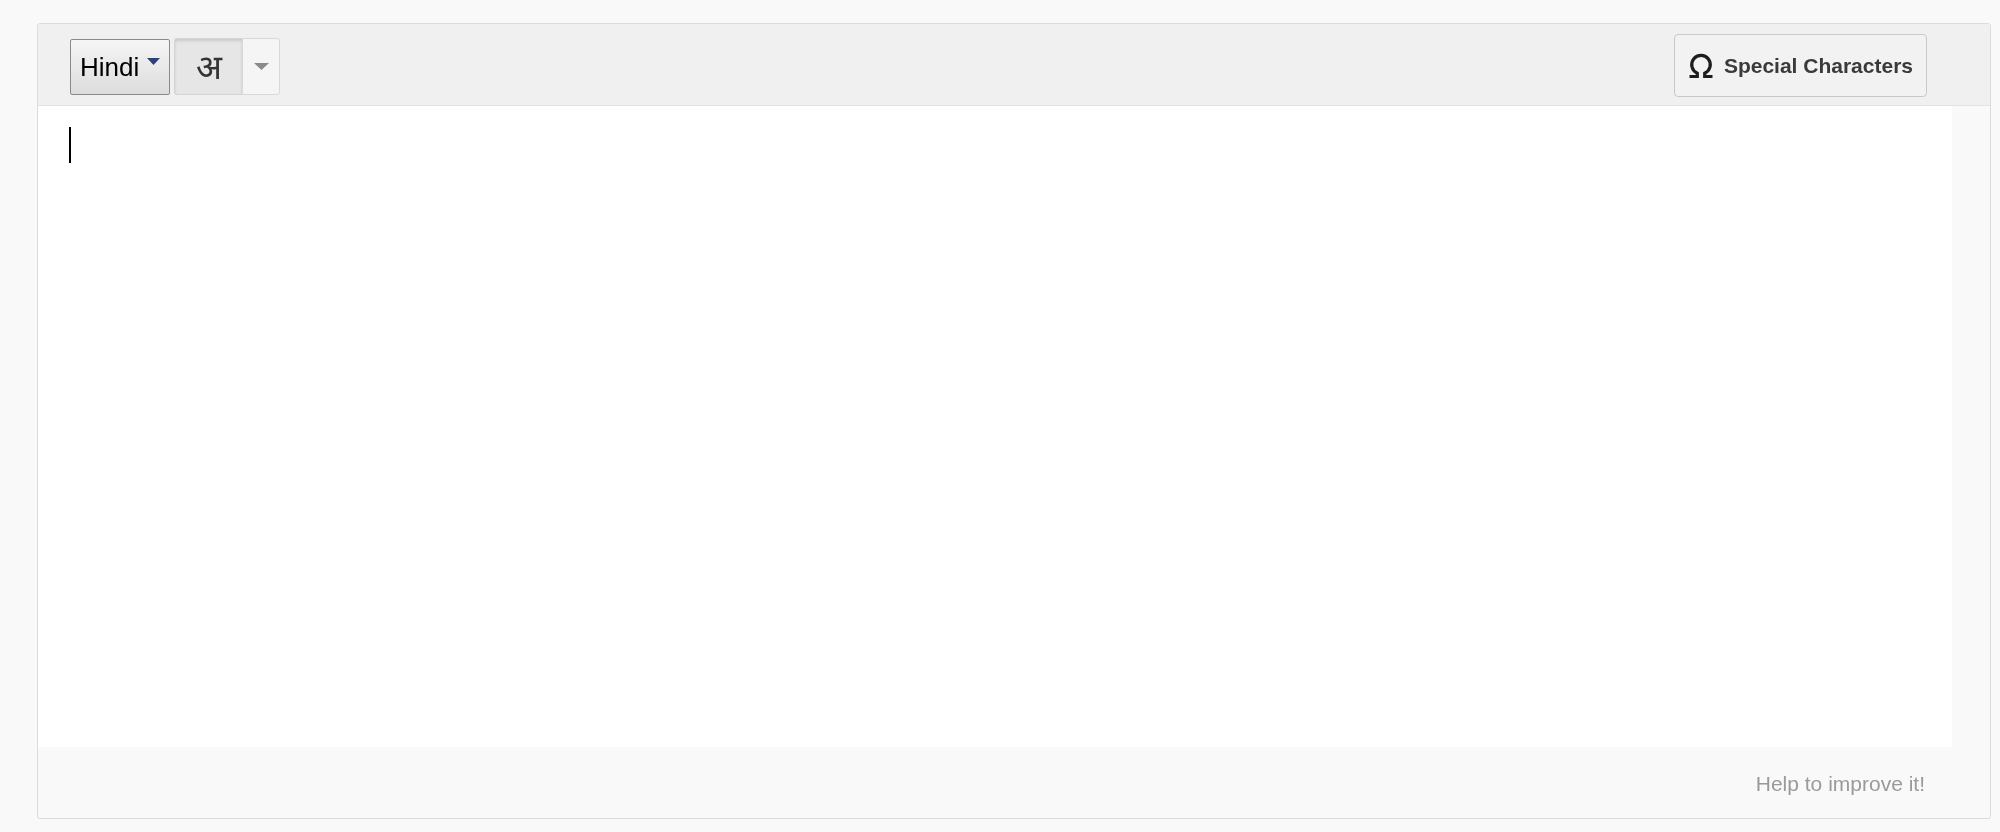 The width and height of the screenshot is (2000, 832). I want to click on language-dropdown: Hindi, so click(120, 66).